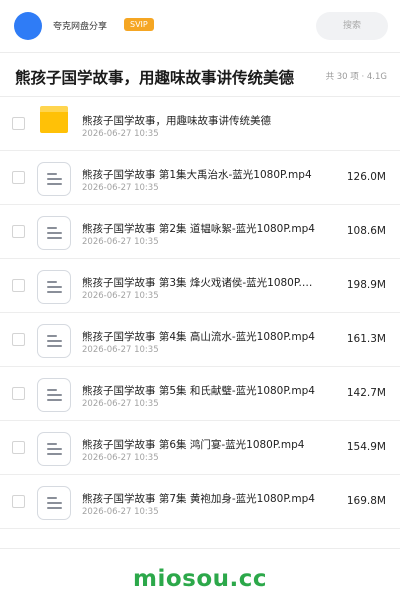 Image resolution: width=400 pixels, height=600 pixels. Describe the element at coordinates (200, 26) in the screenshot. I see `header-bar: 夸克网盘分享 SVIP 搜索` at that location.